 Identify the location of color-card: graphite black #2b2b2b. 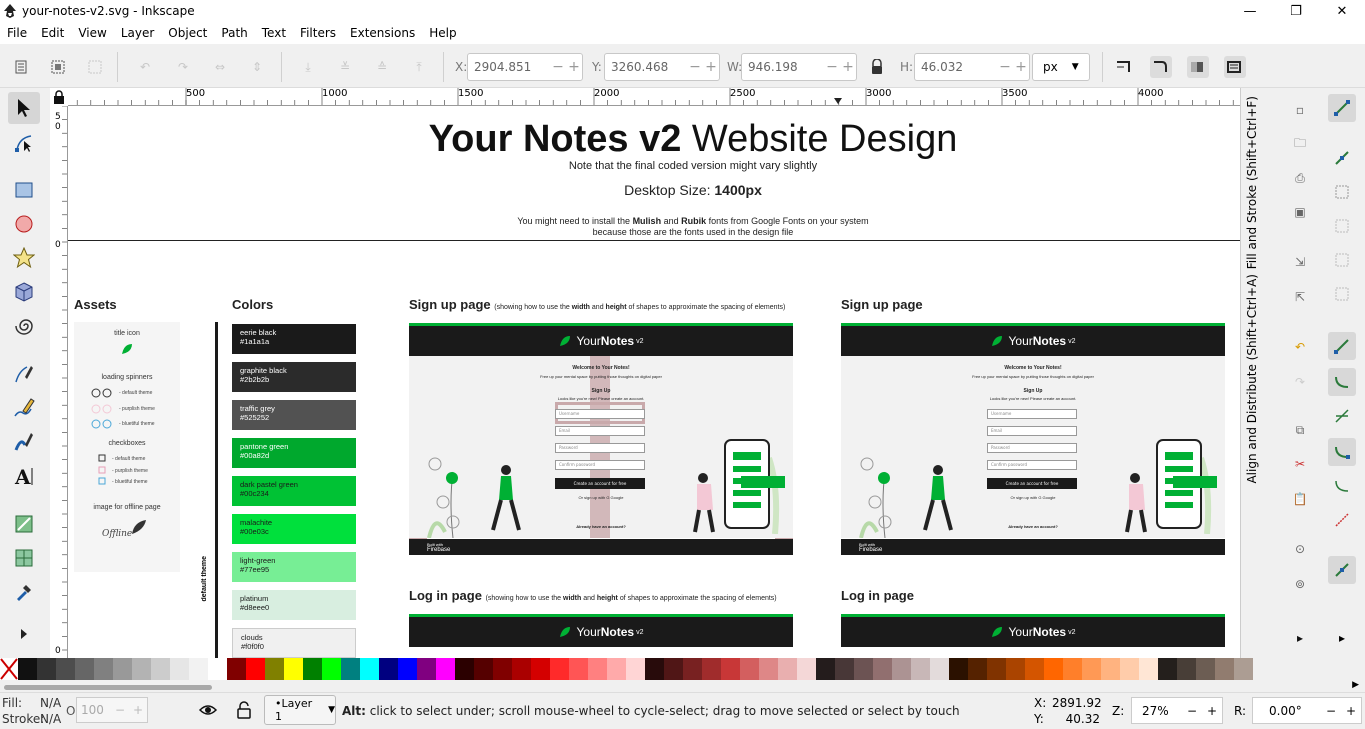
(294, 377).